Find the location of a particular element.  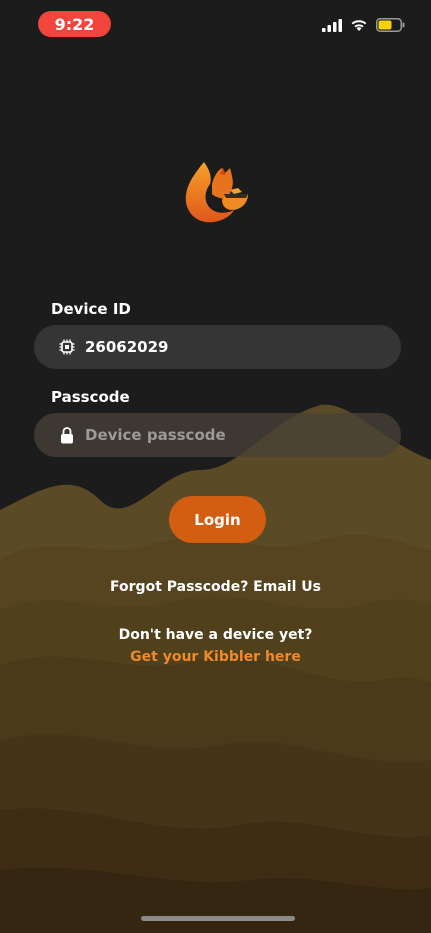

battery-icon is located at coordinates (390, 25).